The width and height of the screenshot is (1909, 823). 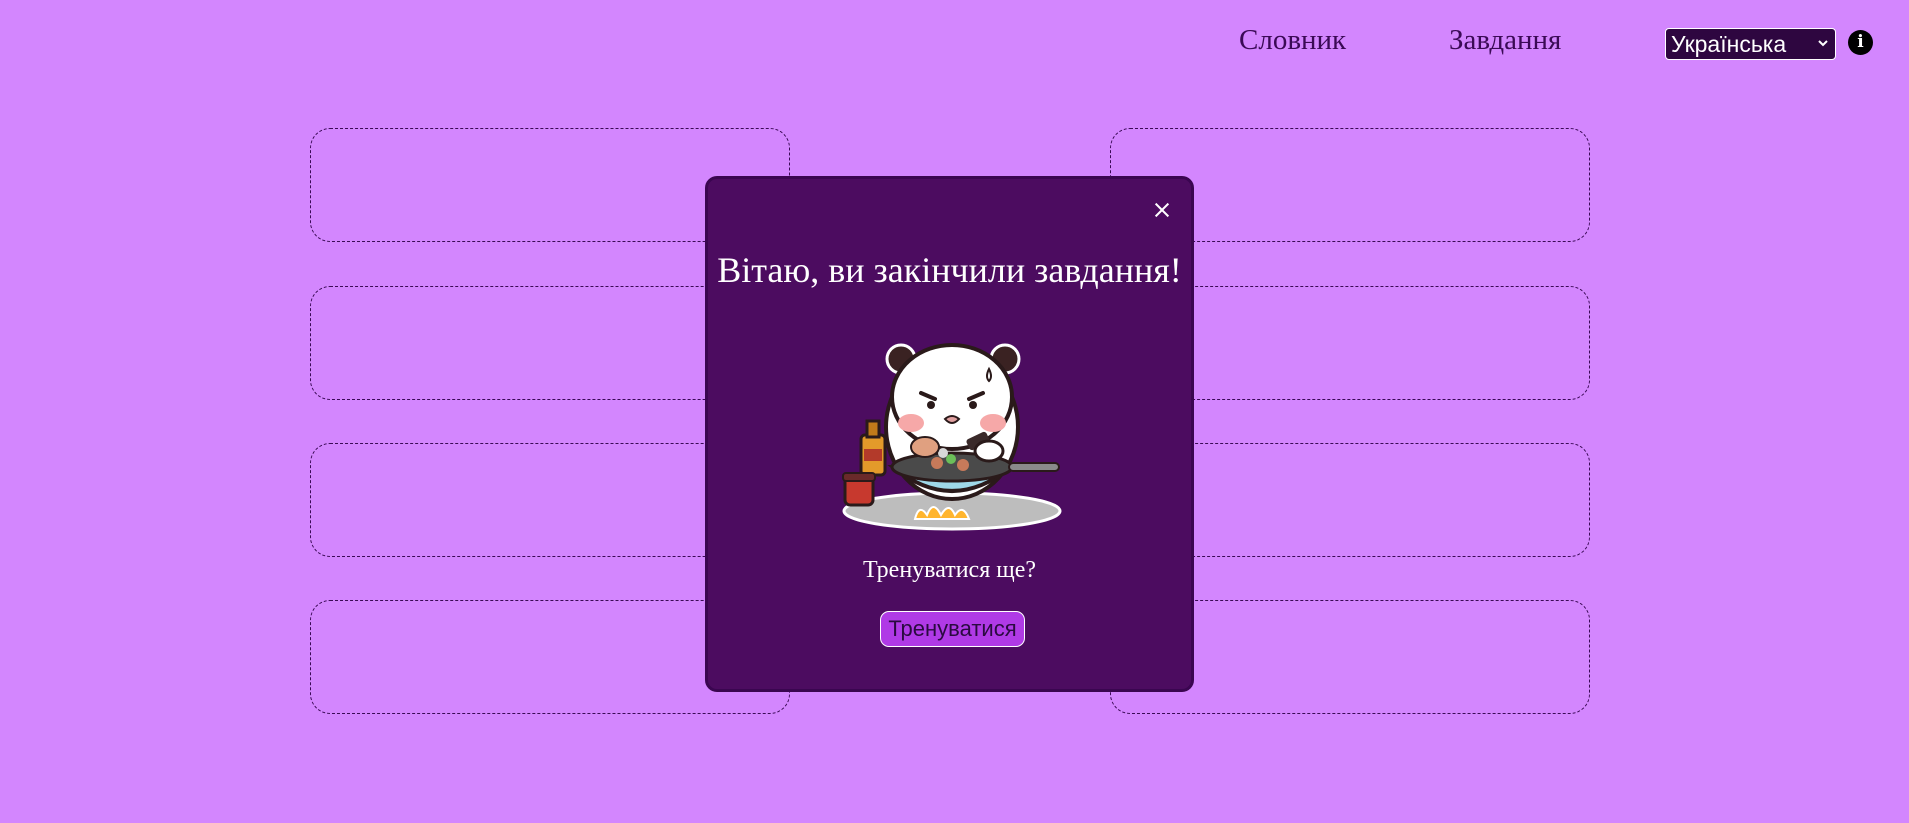 I want to click on top-nav: Словник Завдання Українська i, so click(x=954, y=42).